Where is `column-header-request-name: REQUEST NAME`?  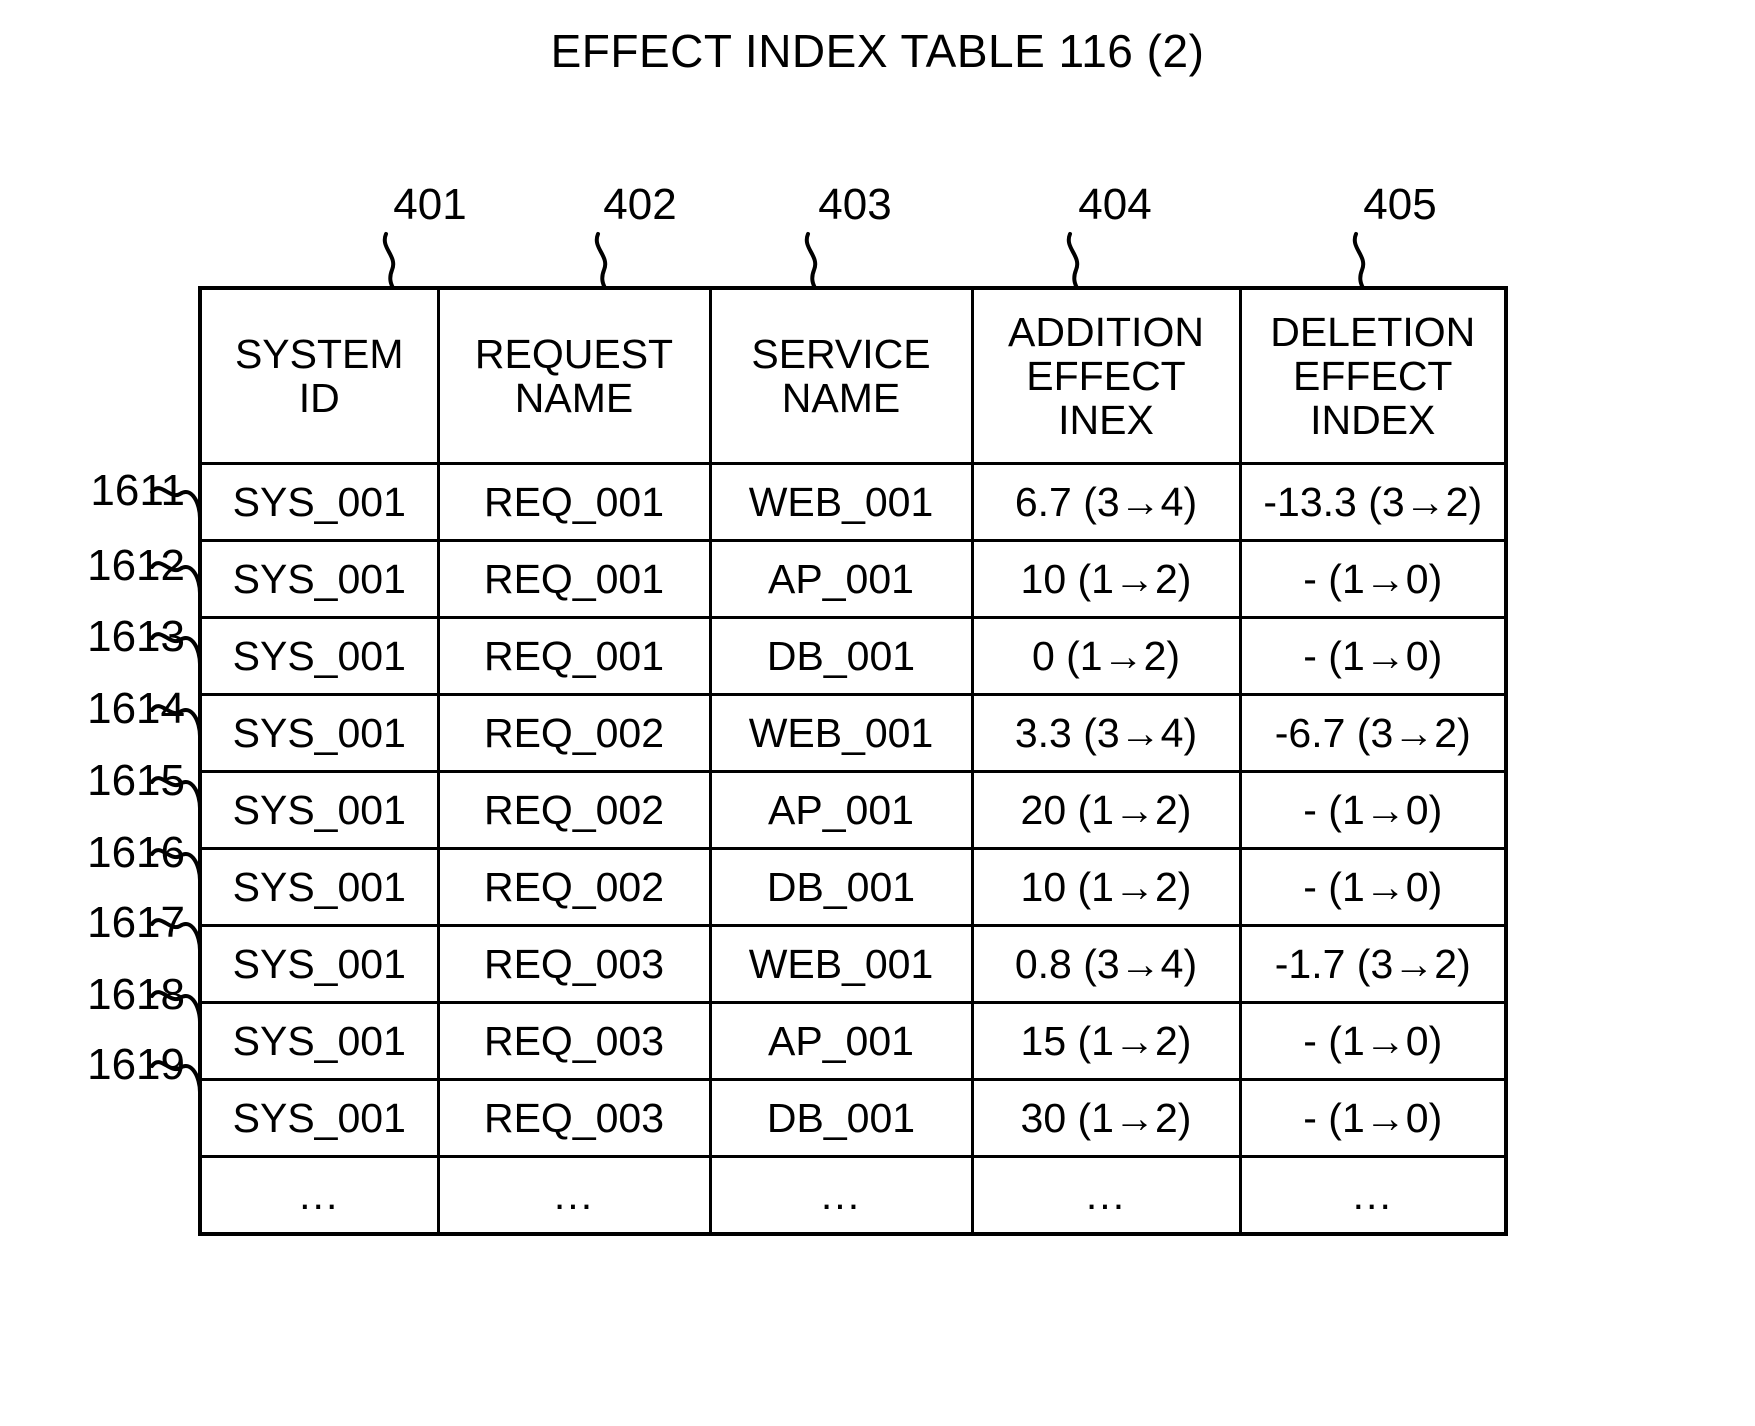
column-header-request-name: REQUEST NAME is located at coordinates (574, 375).